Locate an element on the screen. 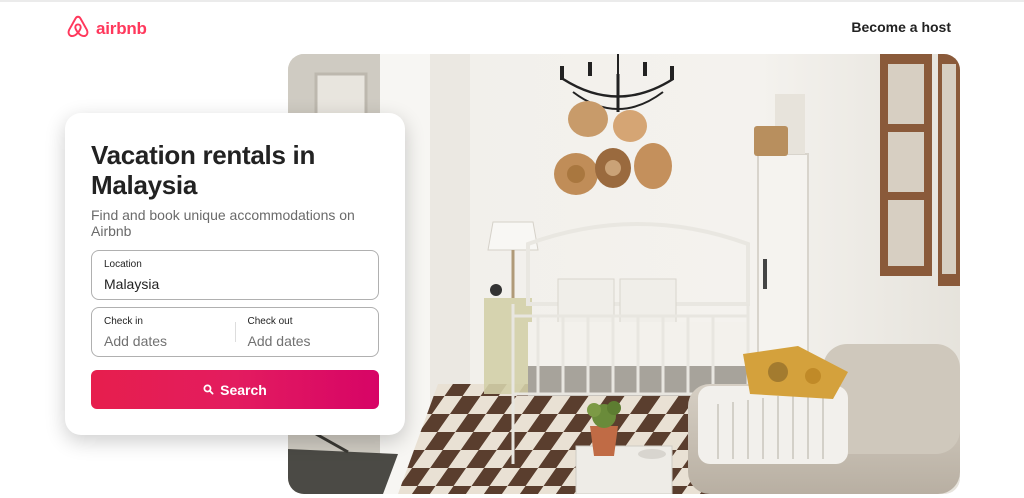  check-in-field: Check in Add dates is located at coordinates (163, 332).